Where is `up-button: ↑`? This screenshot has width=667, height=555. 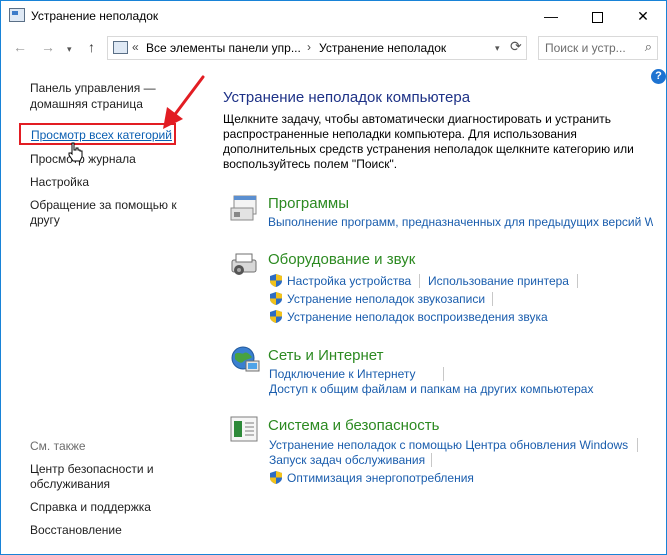 up-button: ↑ is located at coordinates (91, 47).